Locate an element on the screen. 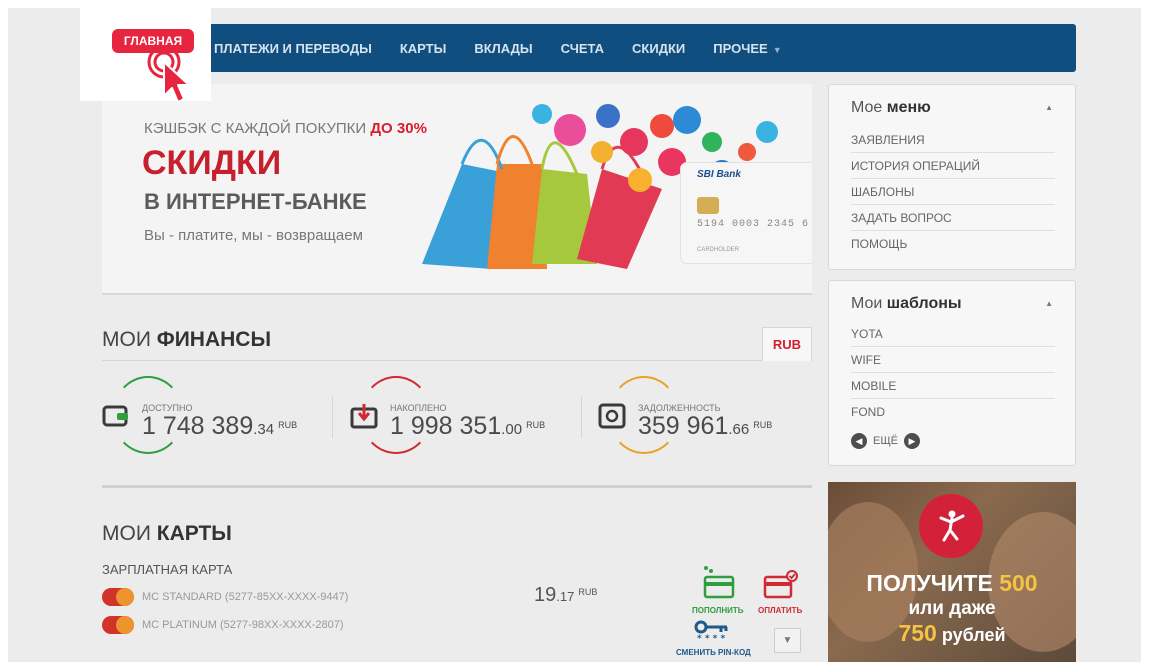 The height and width of the screenshot is (662, 1155). chevron-down-icon: ▼ is located at coordinates (787, 640).